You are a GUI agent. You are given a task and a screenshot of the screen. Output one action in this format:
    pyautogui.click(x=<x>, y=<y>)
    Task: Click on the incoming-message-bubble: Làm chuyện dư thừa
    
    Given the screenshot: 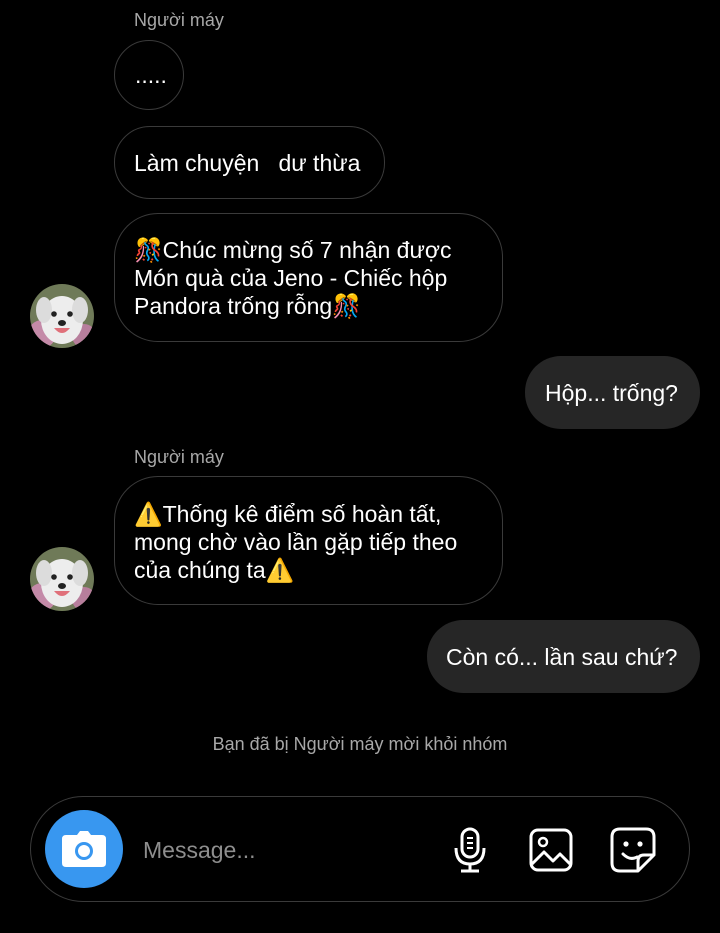 What is the action you would take?
    pyautogui.click(x=249, y=162)
    